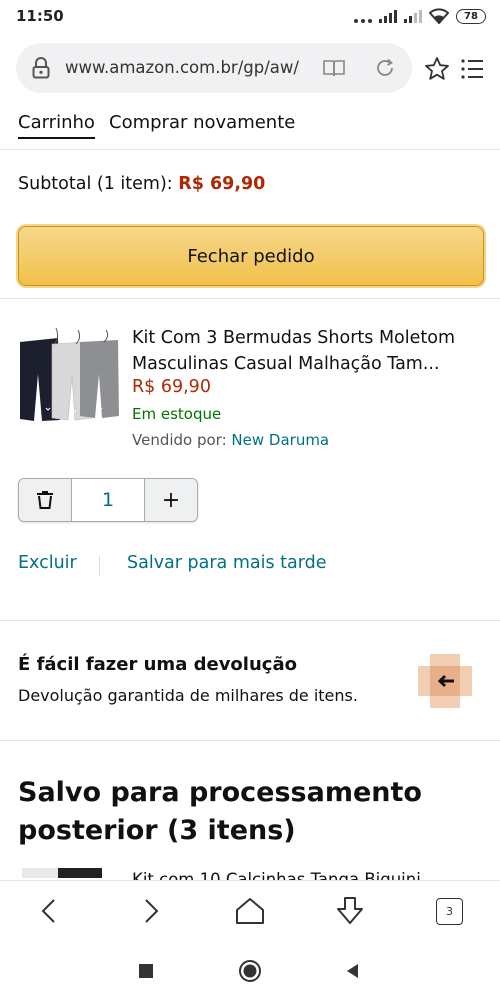 This screenshot has height=1000, width=500. I want to click on stock-status: Em estoque, so click(177, 414).